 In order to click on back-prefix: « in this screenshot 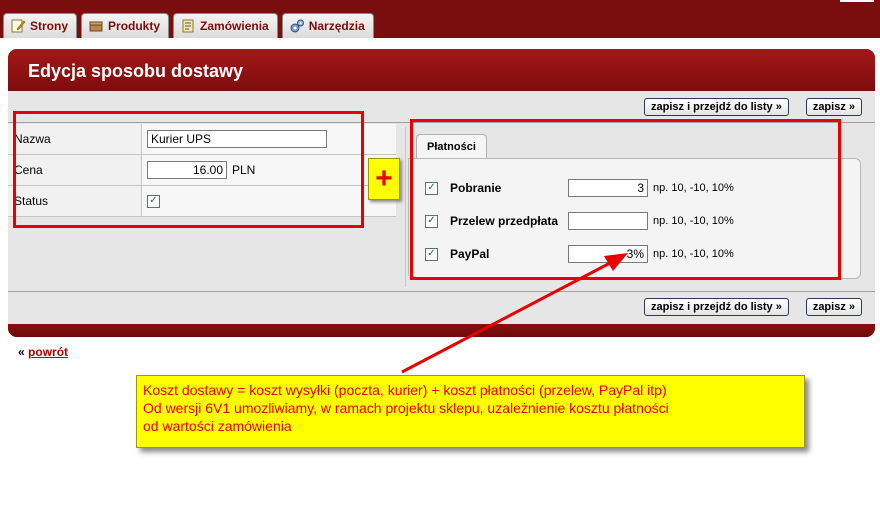, I will do `click(21, 352)`.